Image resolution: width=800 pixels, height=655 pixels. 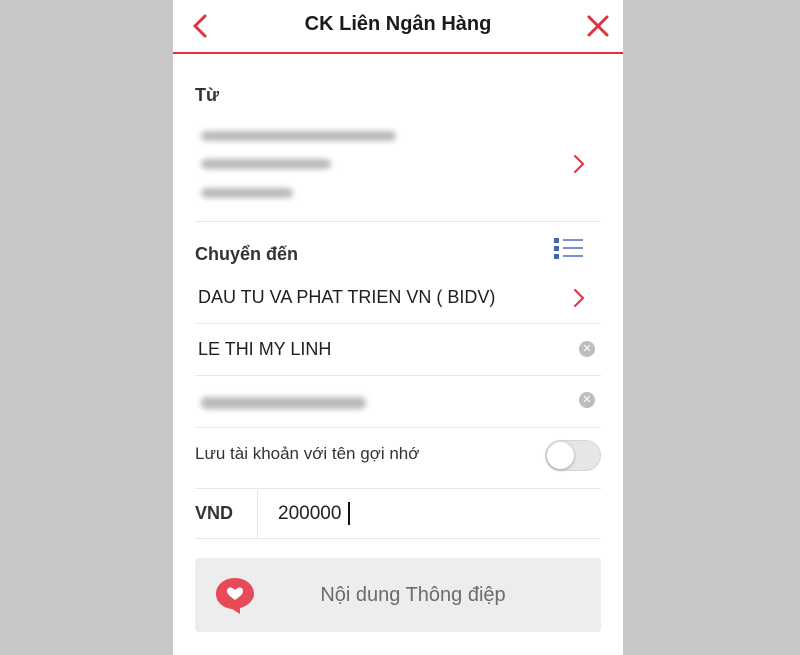 I want to click on recipient-name-value: LE THI MY LINH, so click(x=265, y=349).